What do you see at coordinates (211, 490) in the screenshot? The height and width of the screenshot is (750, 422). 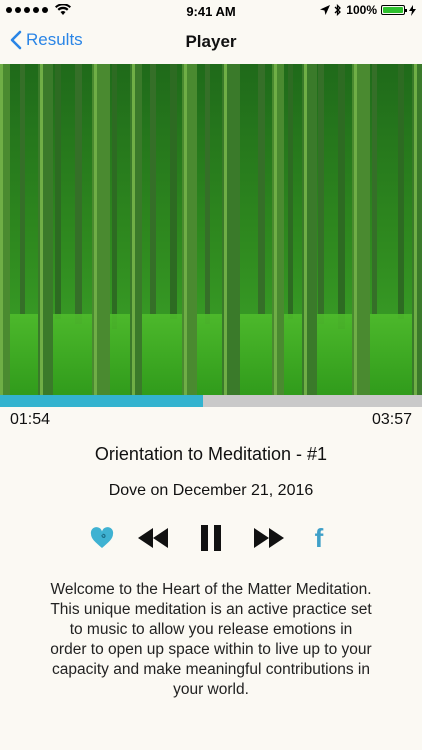 I see `track-author-date: Dove on December 21, 2016` at bounding box center [211, 490].